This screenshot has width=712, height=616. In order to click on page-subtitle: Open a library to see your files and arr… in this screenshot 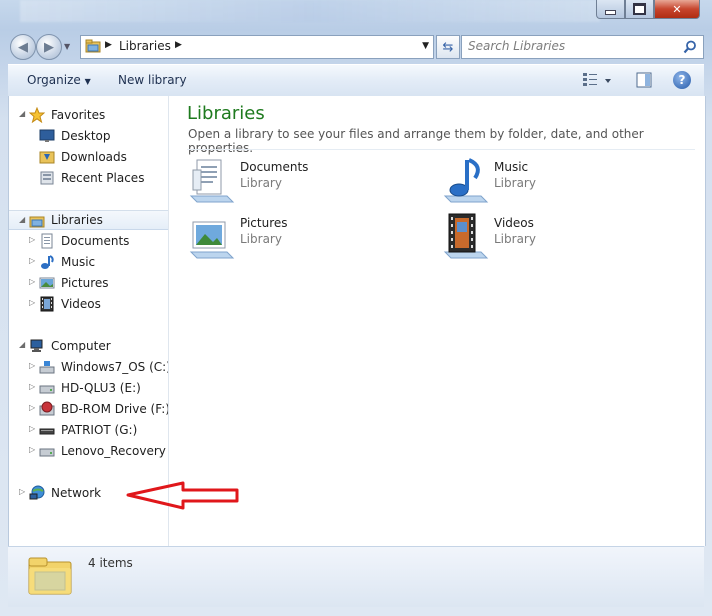, I will do `click(416, 141)`.